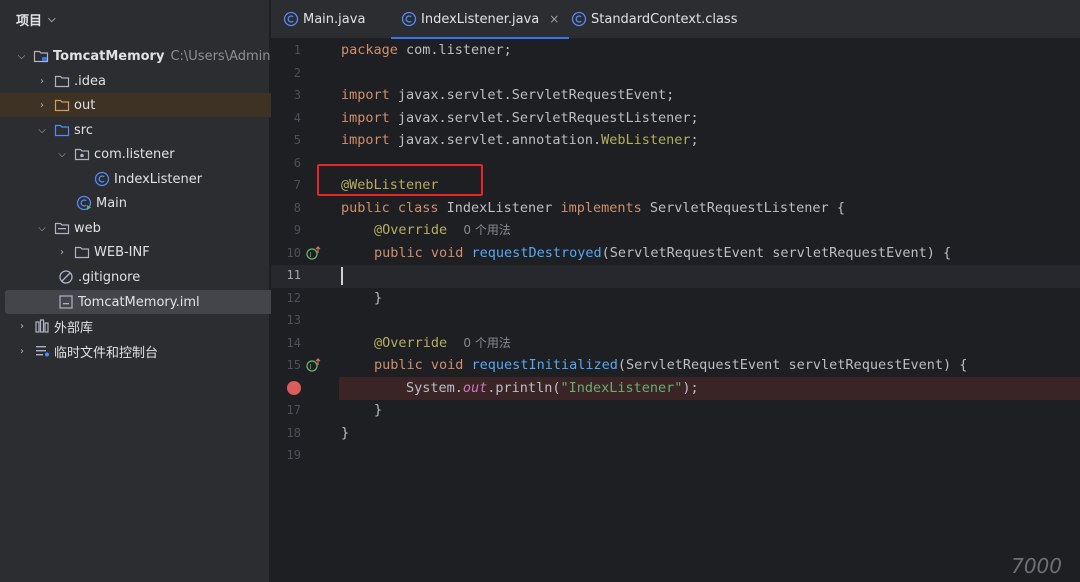 The height and width of the screenshot is (582, 1080). I want to click on tab-label: Main.java, so click(334, 19).